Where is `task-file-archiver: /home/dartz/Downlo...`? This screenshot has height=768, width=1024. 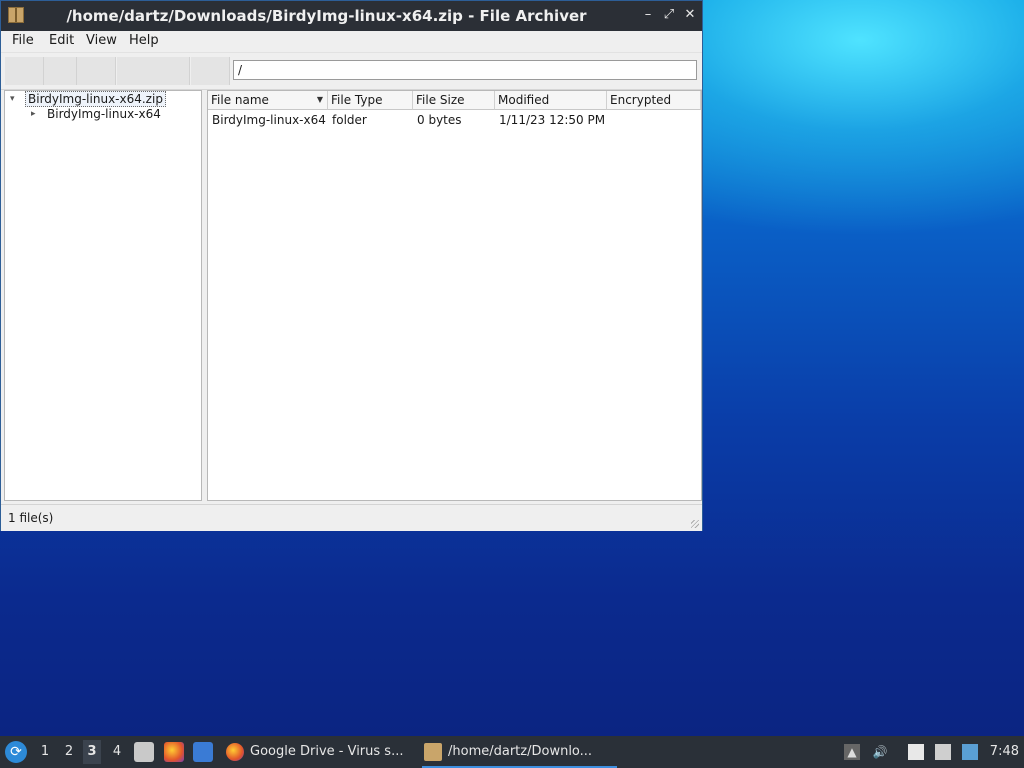 task-file-archiver: /home/dartz/Downlo... is located at coordinates (519, 754).